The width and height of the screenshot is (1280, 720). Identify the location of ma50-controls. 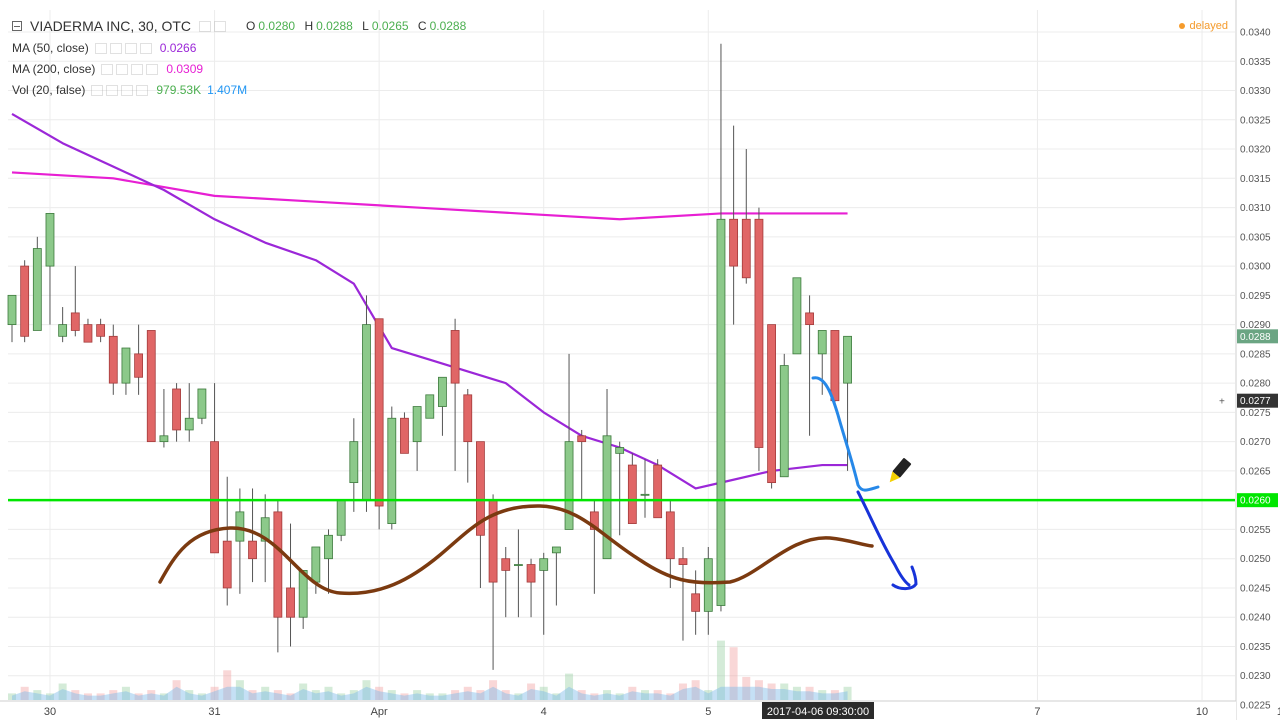
(123, 48).